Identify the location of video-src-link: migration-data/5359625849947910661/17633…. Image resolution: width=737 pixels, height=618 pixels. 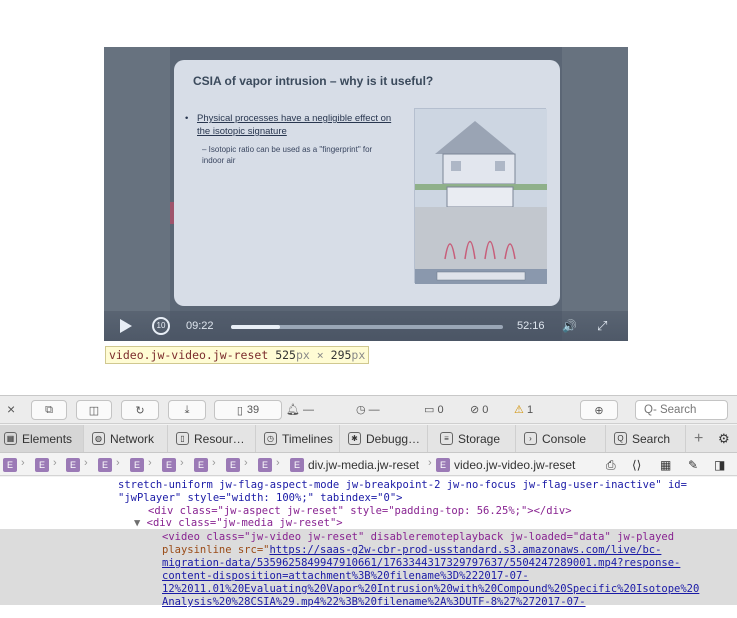
(421, 563).